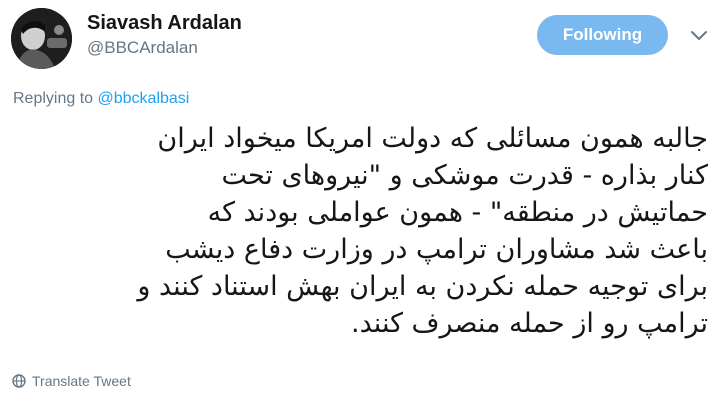 The width and height of the screenshot is (722, 409). What do you see at coordinates (436, 249) in the screenshot?
I see `tweet-text-line: باعث شد مشاوران ترامپ در وزارت دفاع دیشب` at bounding box center [436, 249].